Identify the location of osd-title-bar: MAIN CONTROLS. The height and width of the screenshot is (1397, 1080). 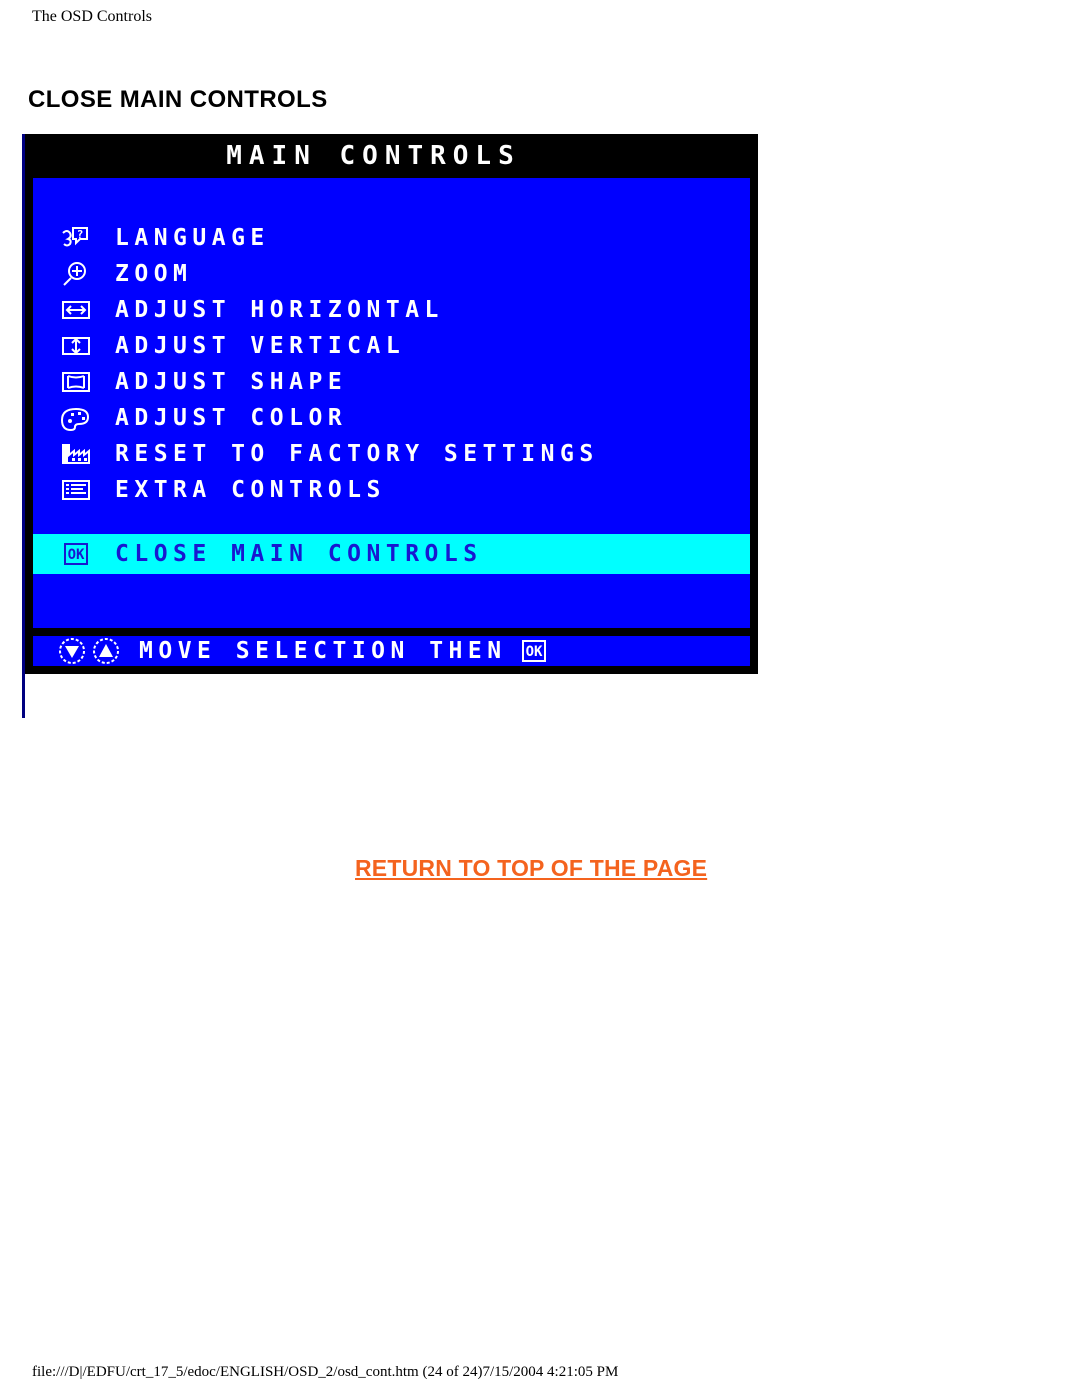
(391, 156).